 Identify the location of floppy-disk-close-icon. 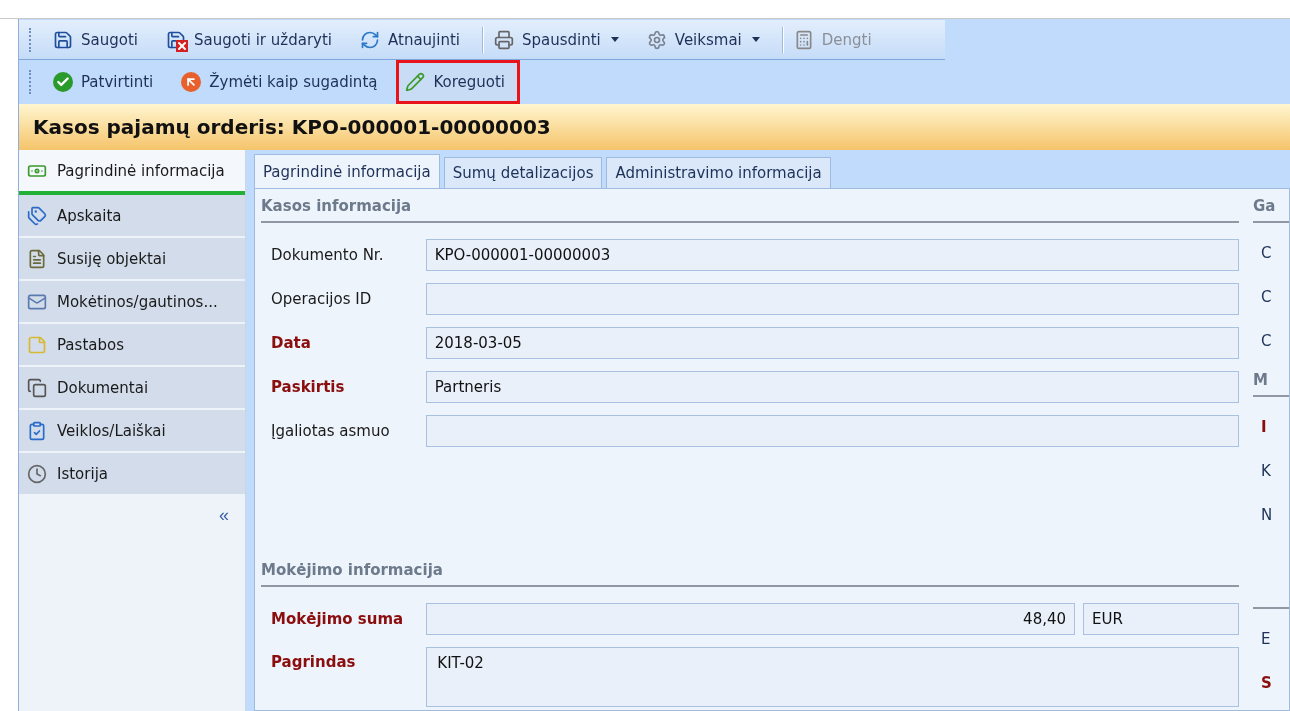
(175, 39).